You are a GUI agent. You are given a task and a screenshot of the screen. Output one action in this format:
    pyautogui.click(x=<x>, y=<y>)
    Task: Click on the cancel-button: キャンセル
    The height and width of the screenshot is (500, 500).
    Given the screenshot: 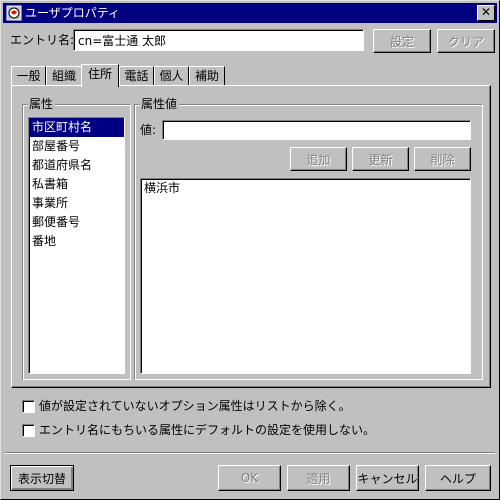 What is the action you would take?
    pyautogui.click(x=387, y=478)
    